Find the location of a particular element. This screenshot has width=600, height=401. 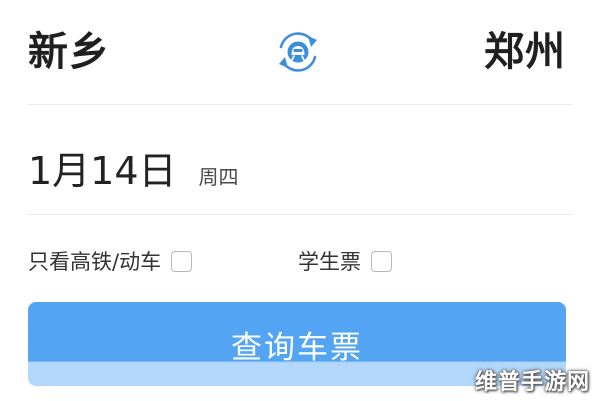

student-ticket-option: 学生票 is located at coordinates (345, 261).